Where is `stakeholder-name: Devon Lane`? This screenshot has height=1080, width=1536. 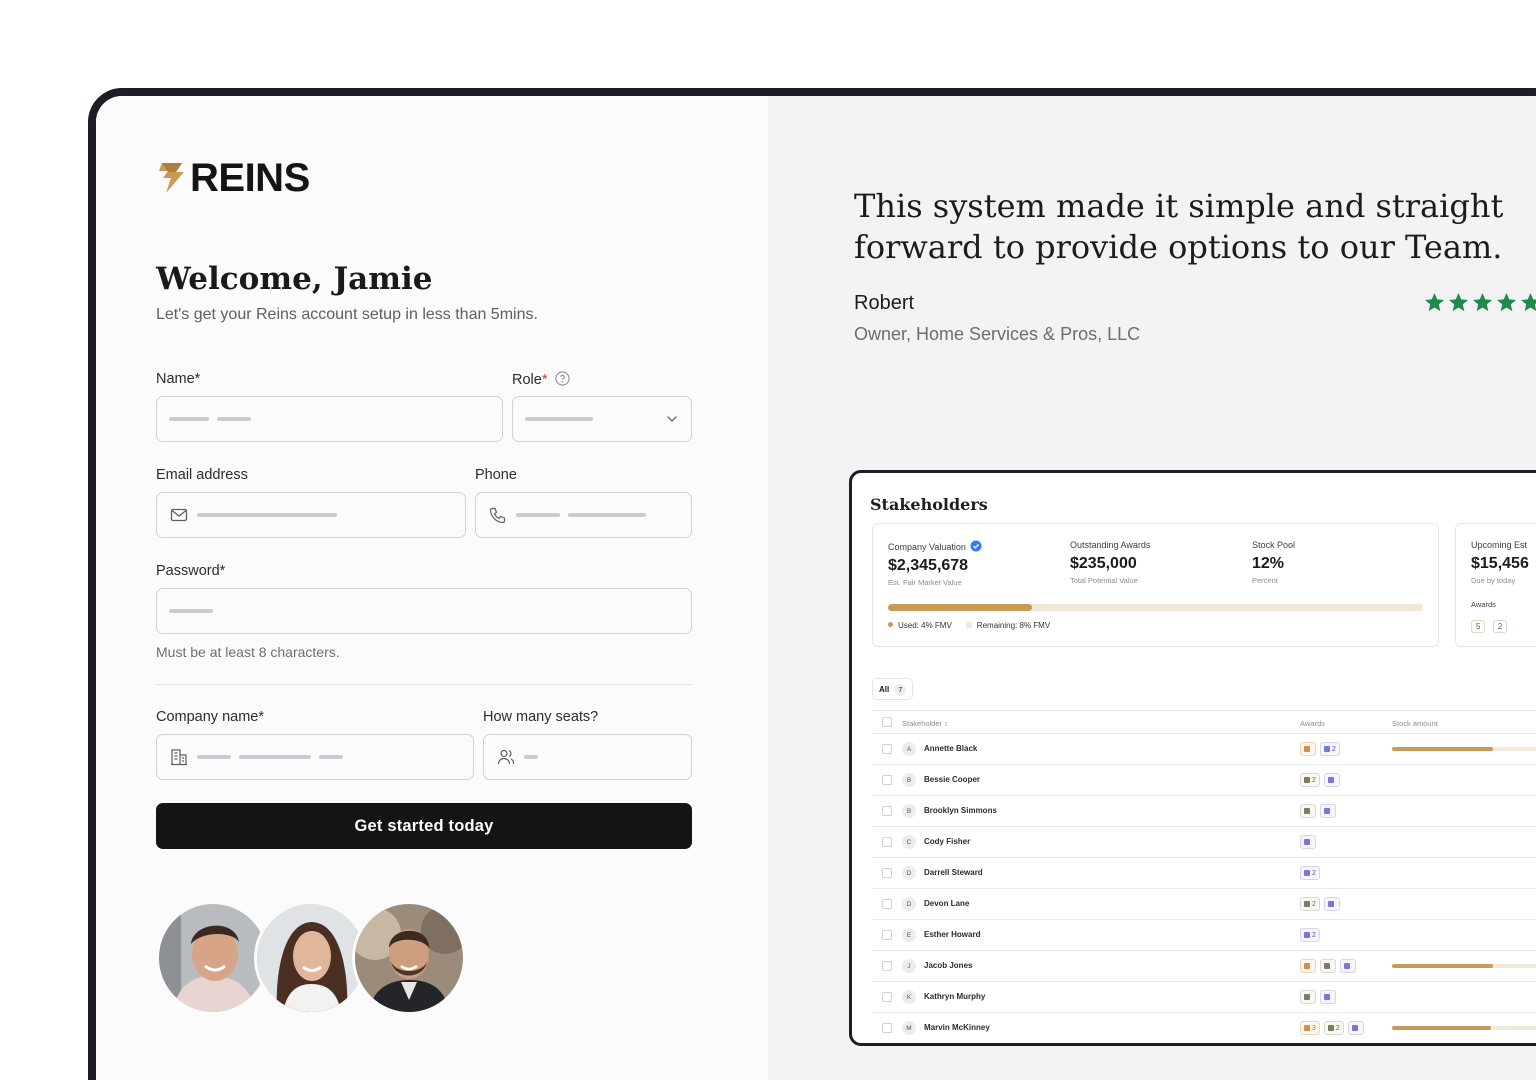 stakeholder-name: Devon Lane is located at coordinates (946, 903).